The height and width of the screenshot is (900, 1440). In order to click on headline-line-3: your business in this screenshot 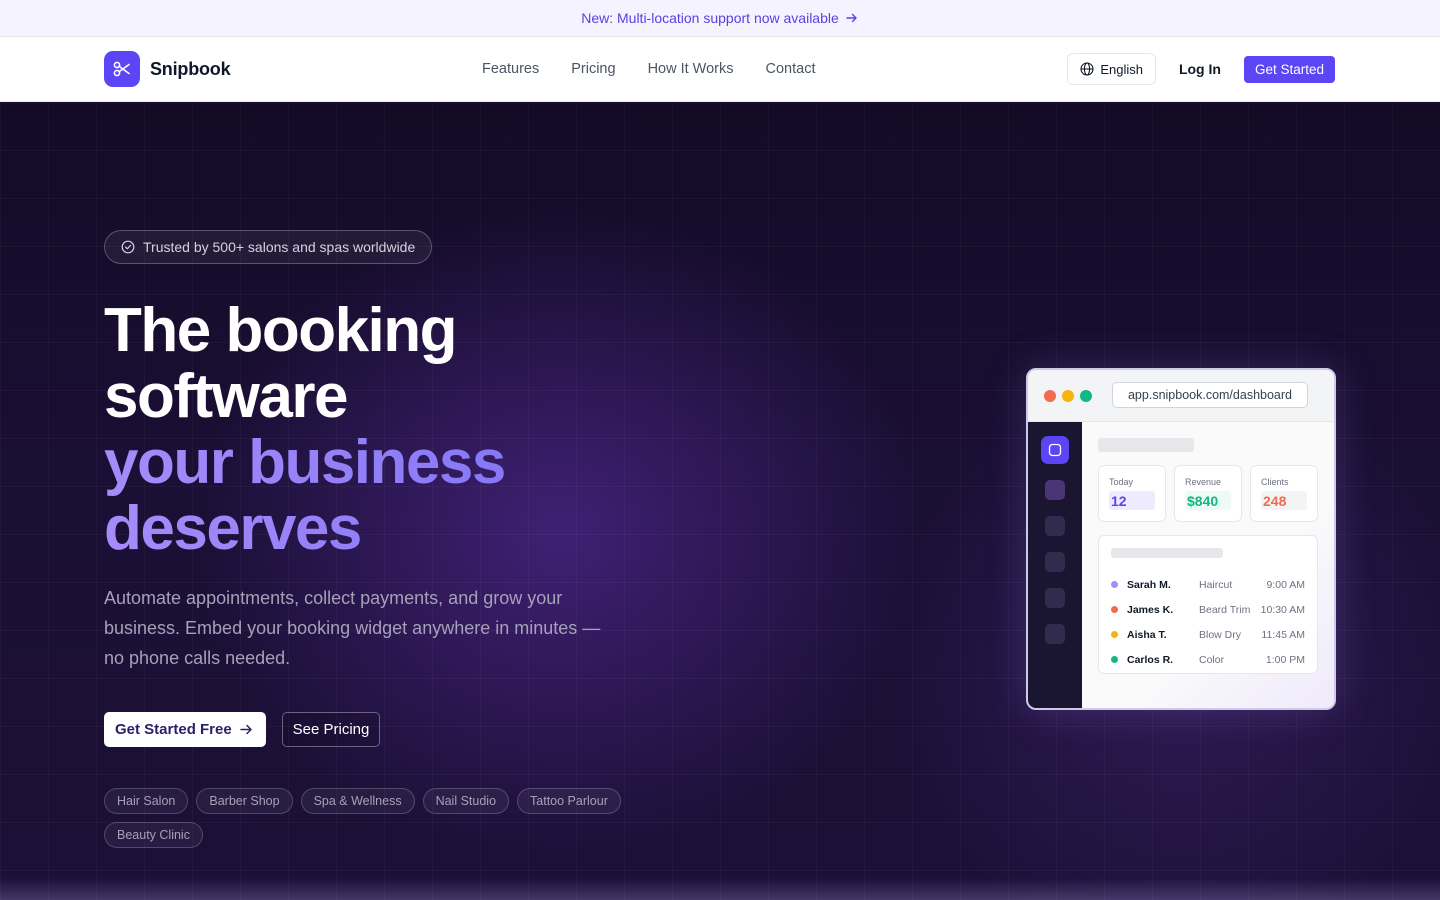, I will do `click(384, 463)`.